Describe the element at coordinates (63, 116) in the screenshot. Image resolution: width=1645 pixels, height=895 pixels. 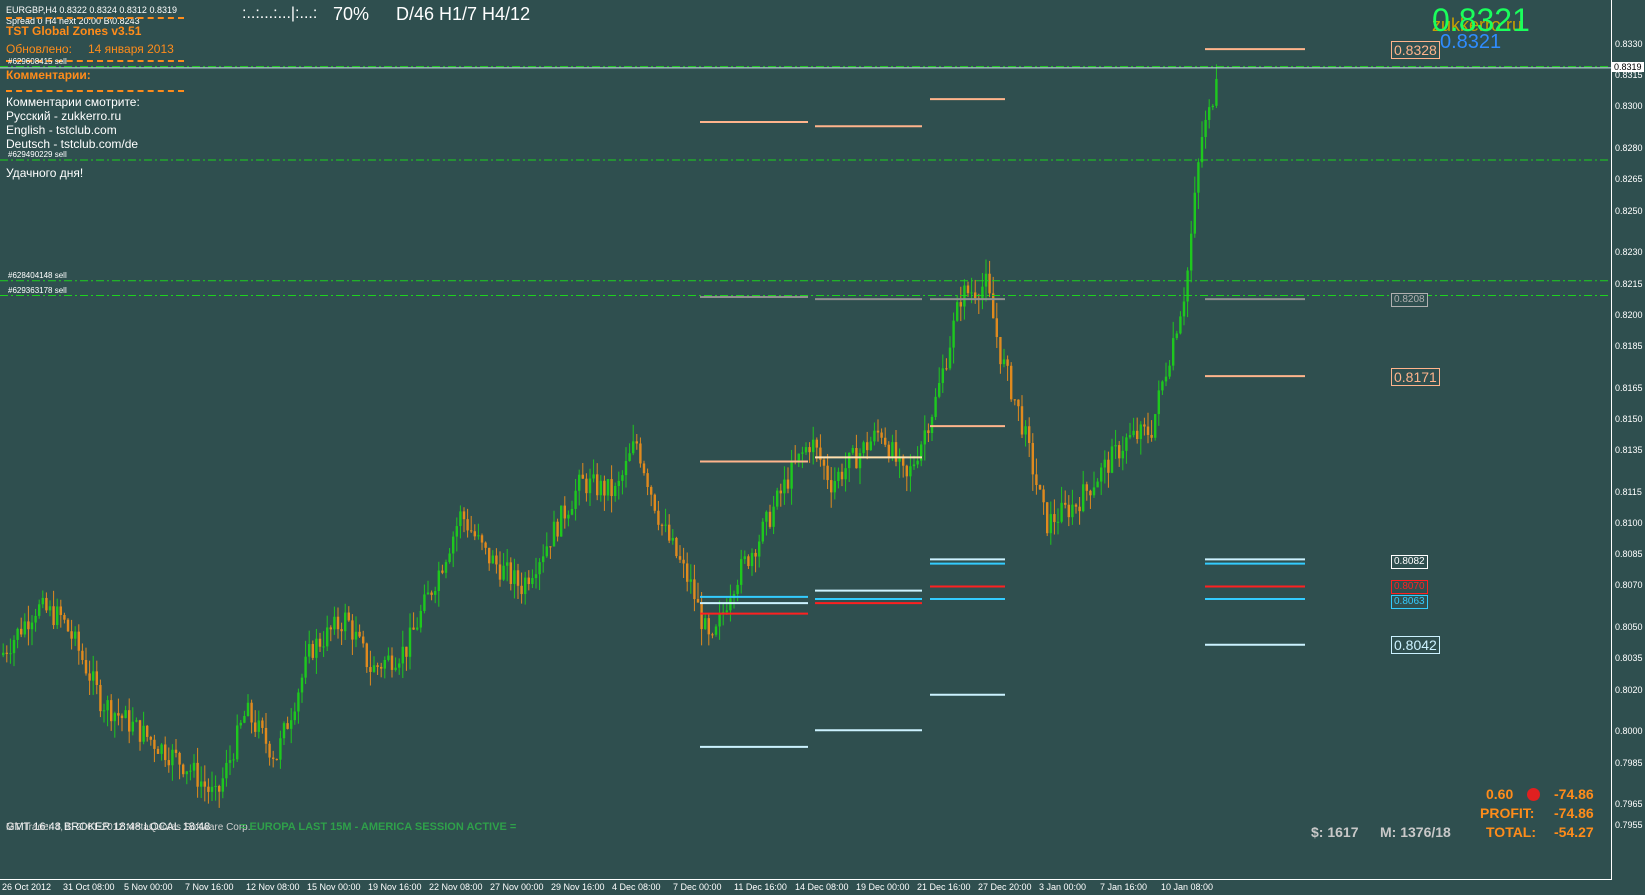
I see `link-russian: Русский - zukkerro.ru` at that location.